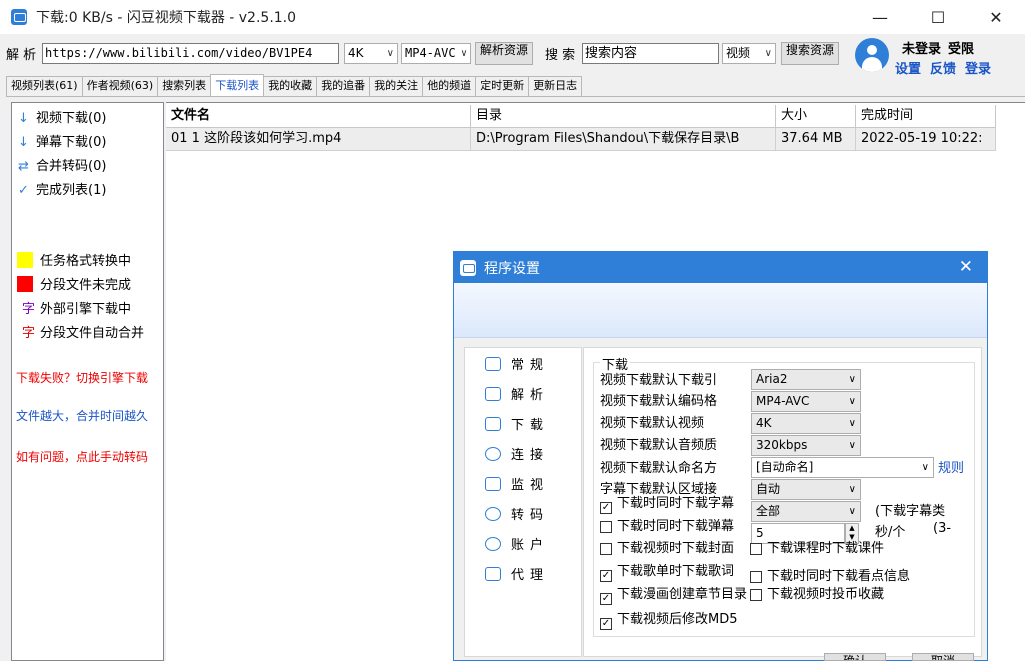 This screenshot has width=1025, height=661. Describe the element at coordinates (816, 116) in the screenshot. I see `column-size: 大小` at that location.